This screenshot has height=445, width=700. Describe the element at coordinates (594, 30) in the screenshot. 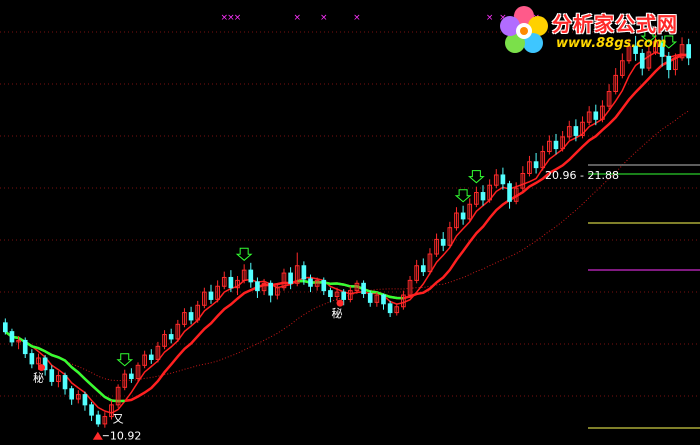

I see `site-logo: 分析家公式网 www.88gs.com` at that location.